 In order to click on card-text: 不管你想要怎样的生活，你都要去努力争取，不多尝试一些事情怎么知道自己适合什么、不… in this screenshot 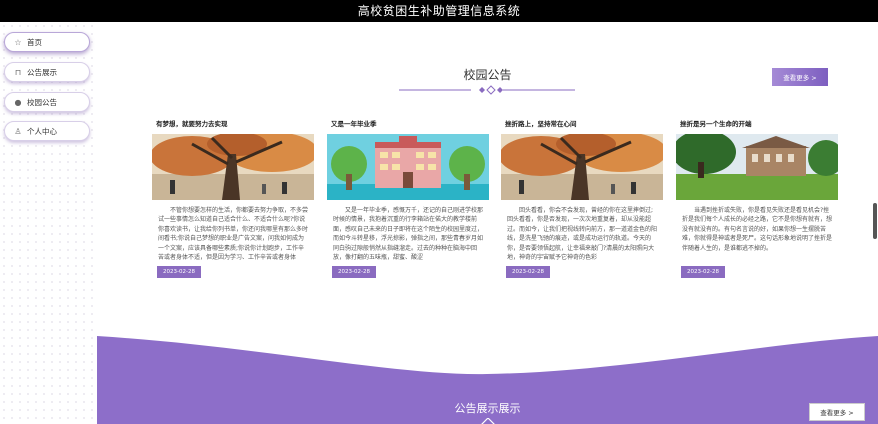, I will do `click(233, 234)`.